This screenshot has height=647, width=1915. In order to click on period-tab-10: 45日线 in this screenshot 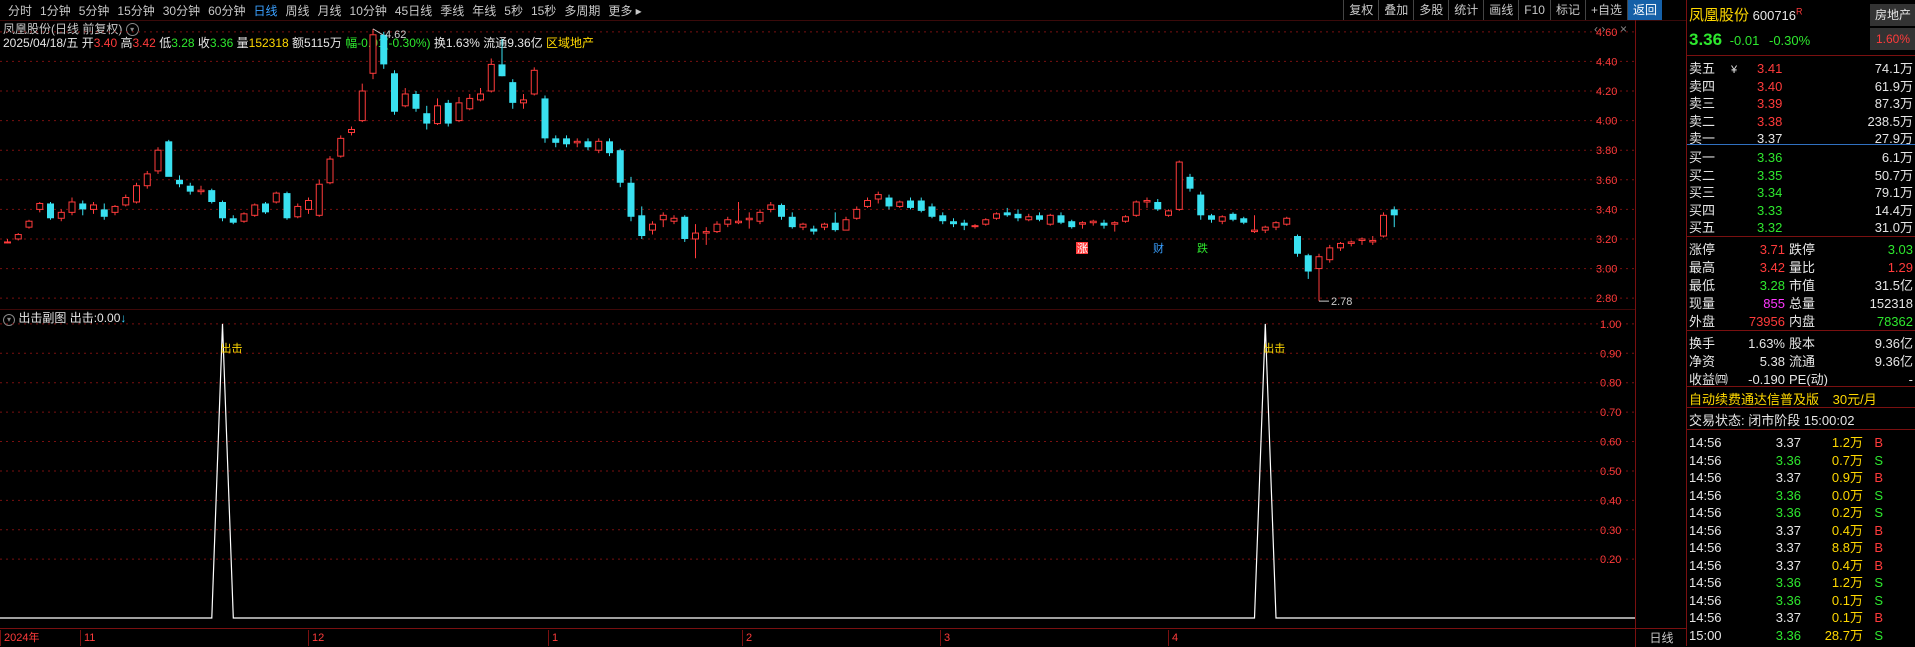, I will do `click(413, 10)`.